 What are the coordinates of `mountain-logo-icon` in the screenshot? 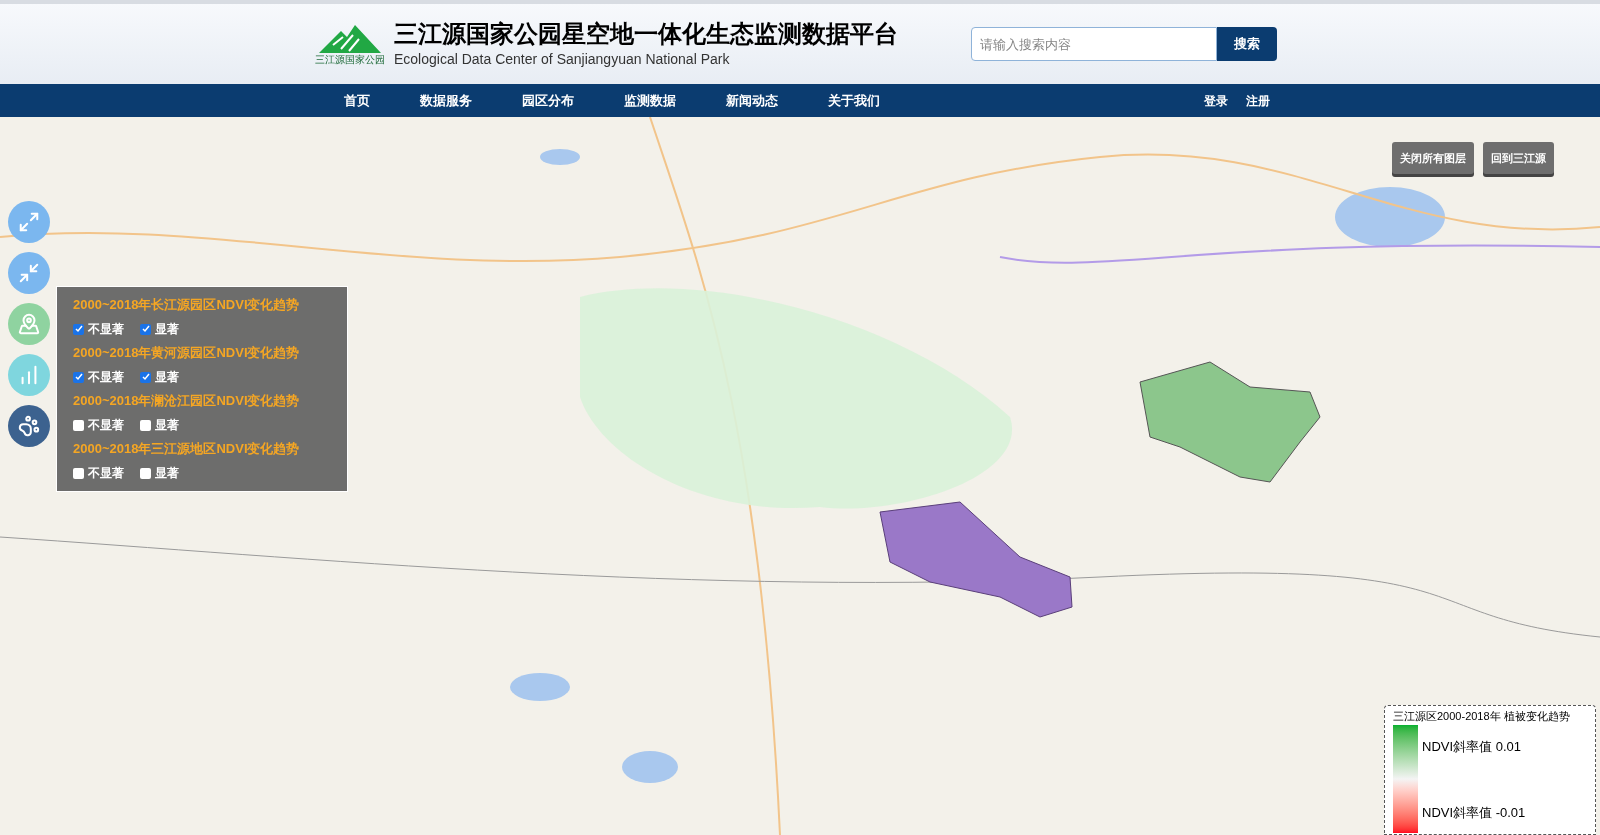 It's located at (350, 38).